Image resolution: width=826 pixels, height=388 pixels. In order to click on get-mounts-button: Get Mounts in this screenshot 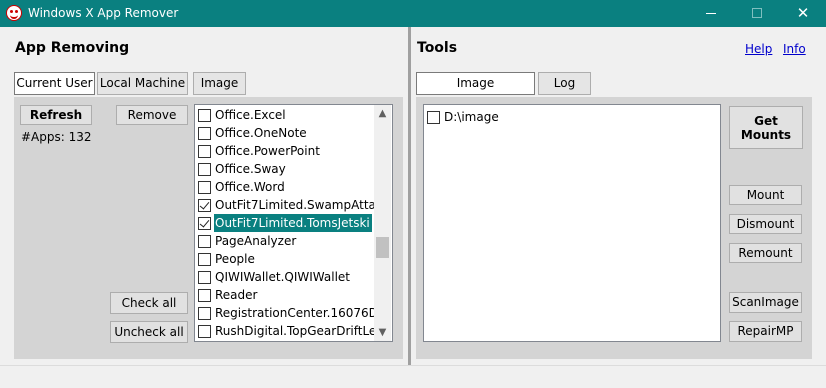, I will do `click(766, 127)`.